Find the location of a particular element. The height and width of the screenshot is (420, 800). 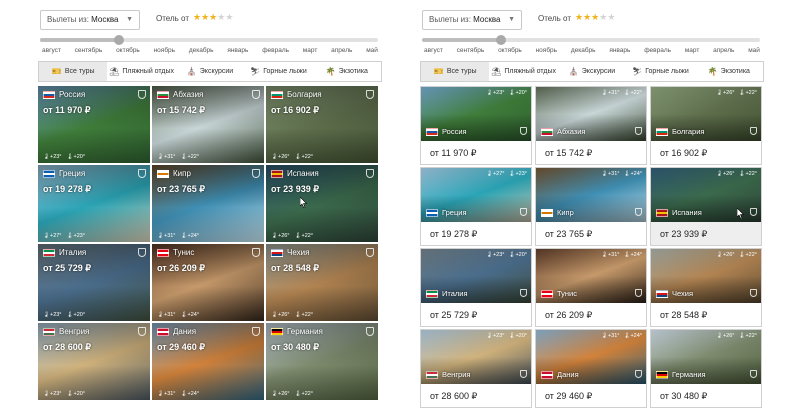

destination-tile: Германия от 30 480 ₽ 🌡+26° 🌡+22° is located at coordinates (322, 361).